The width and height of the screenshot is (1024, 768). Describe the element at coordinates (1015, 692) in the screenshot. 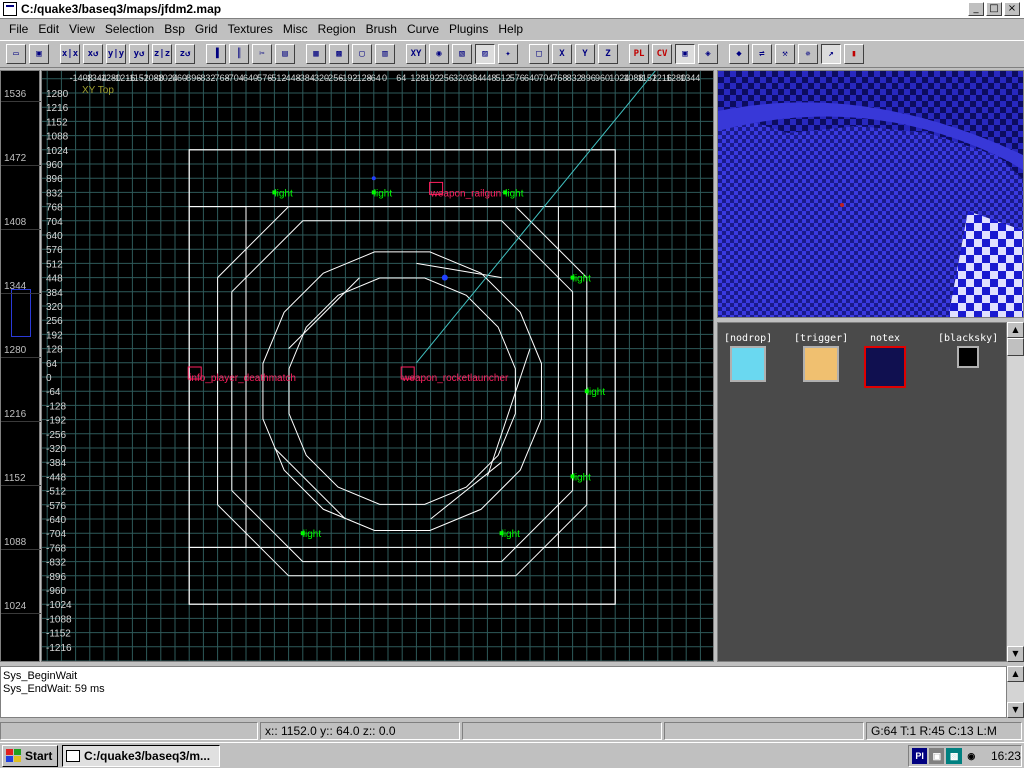

I see `console-scrollbar: ▲ ▼` at that location.